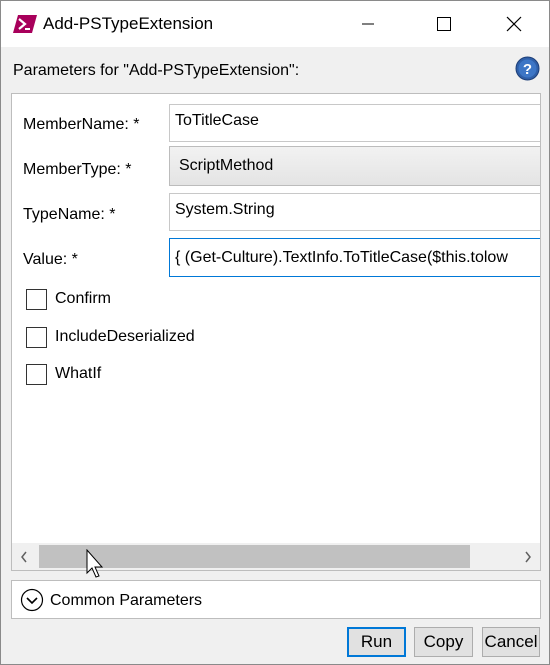 The image size is (550, 665). Describe the element at coordinates (50, 259) in the screenshot. I see `value-label: Value: *` at that location.